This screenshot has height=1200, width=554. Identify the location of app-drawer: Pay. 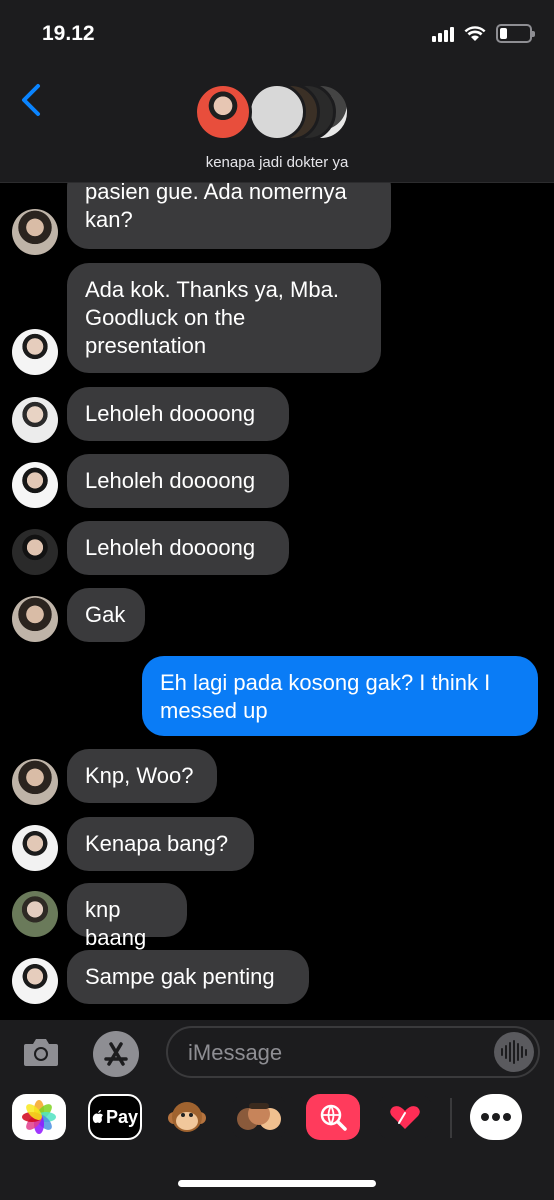
(277, 1119).